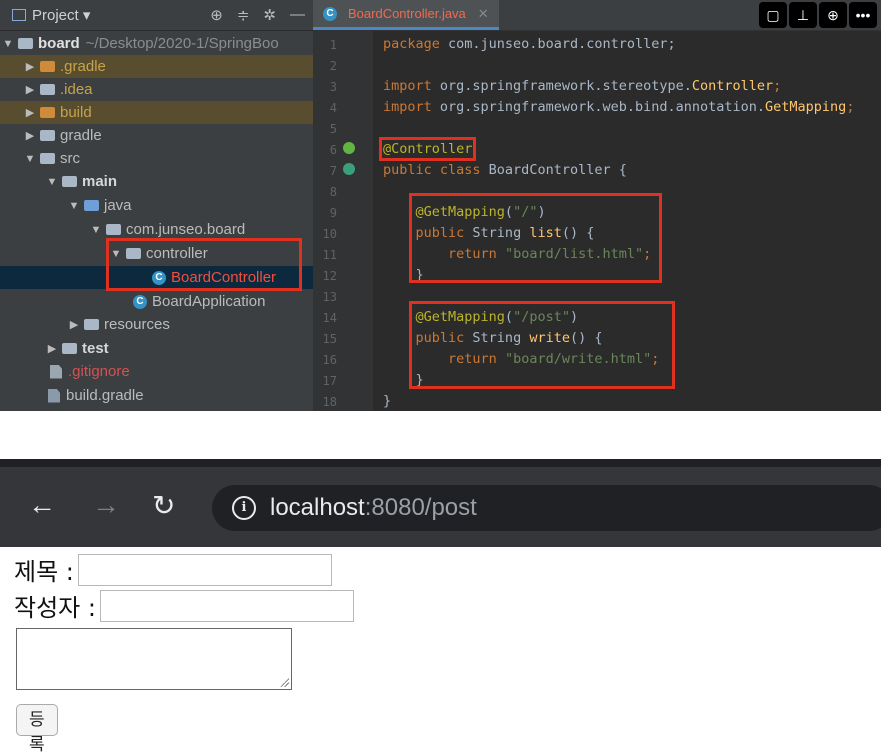 The width and height of the screenshot is (881, 755). What do you see at coordinates (95, 348) in the screenshot?
I see `tree-label: test` at bounding box center [95, 348].